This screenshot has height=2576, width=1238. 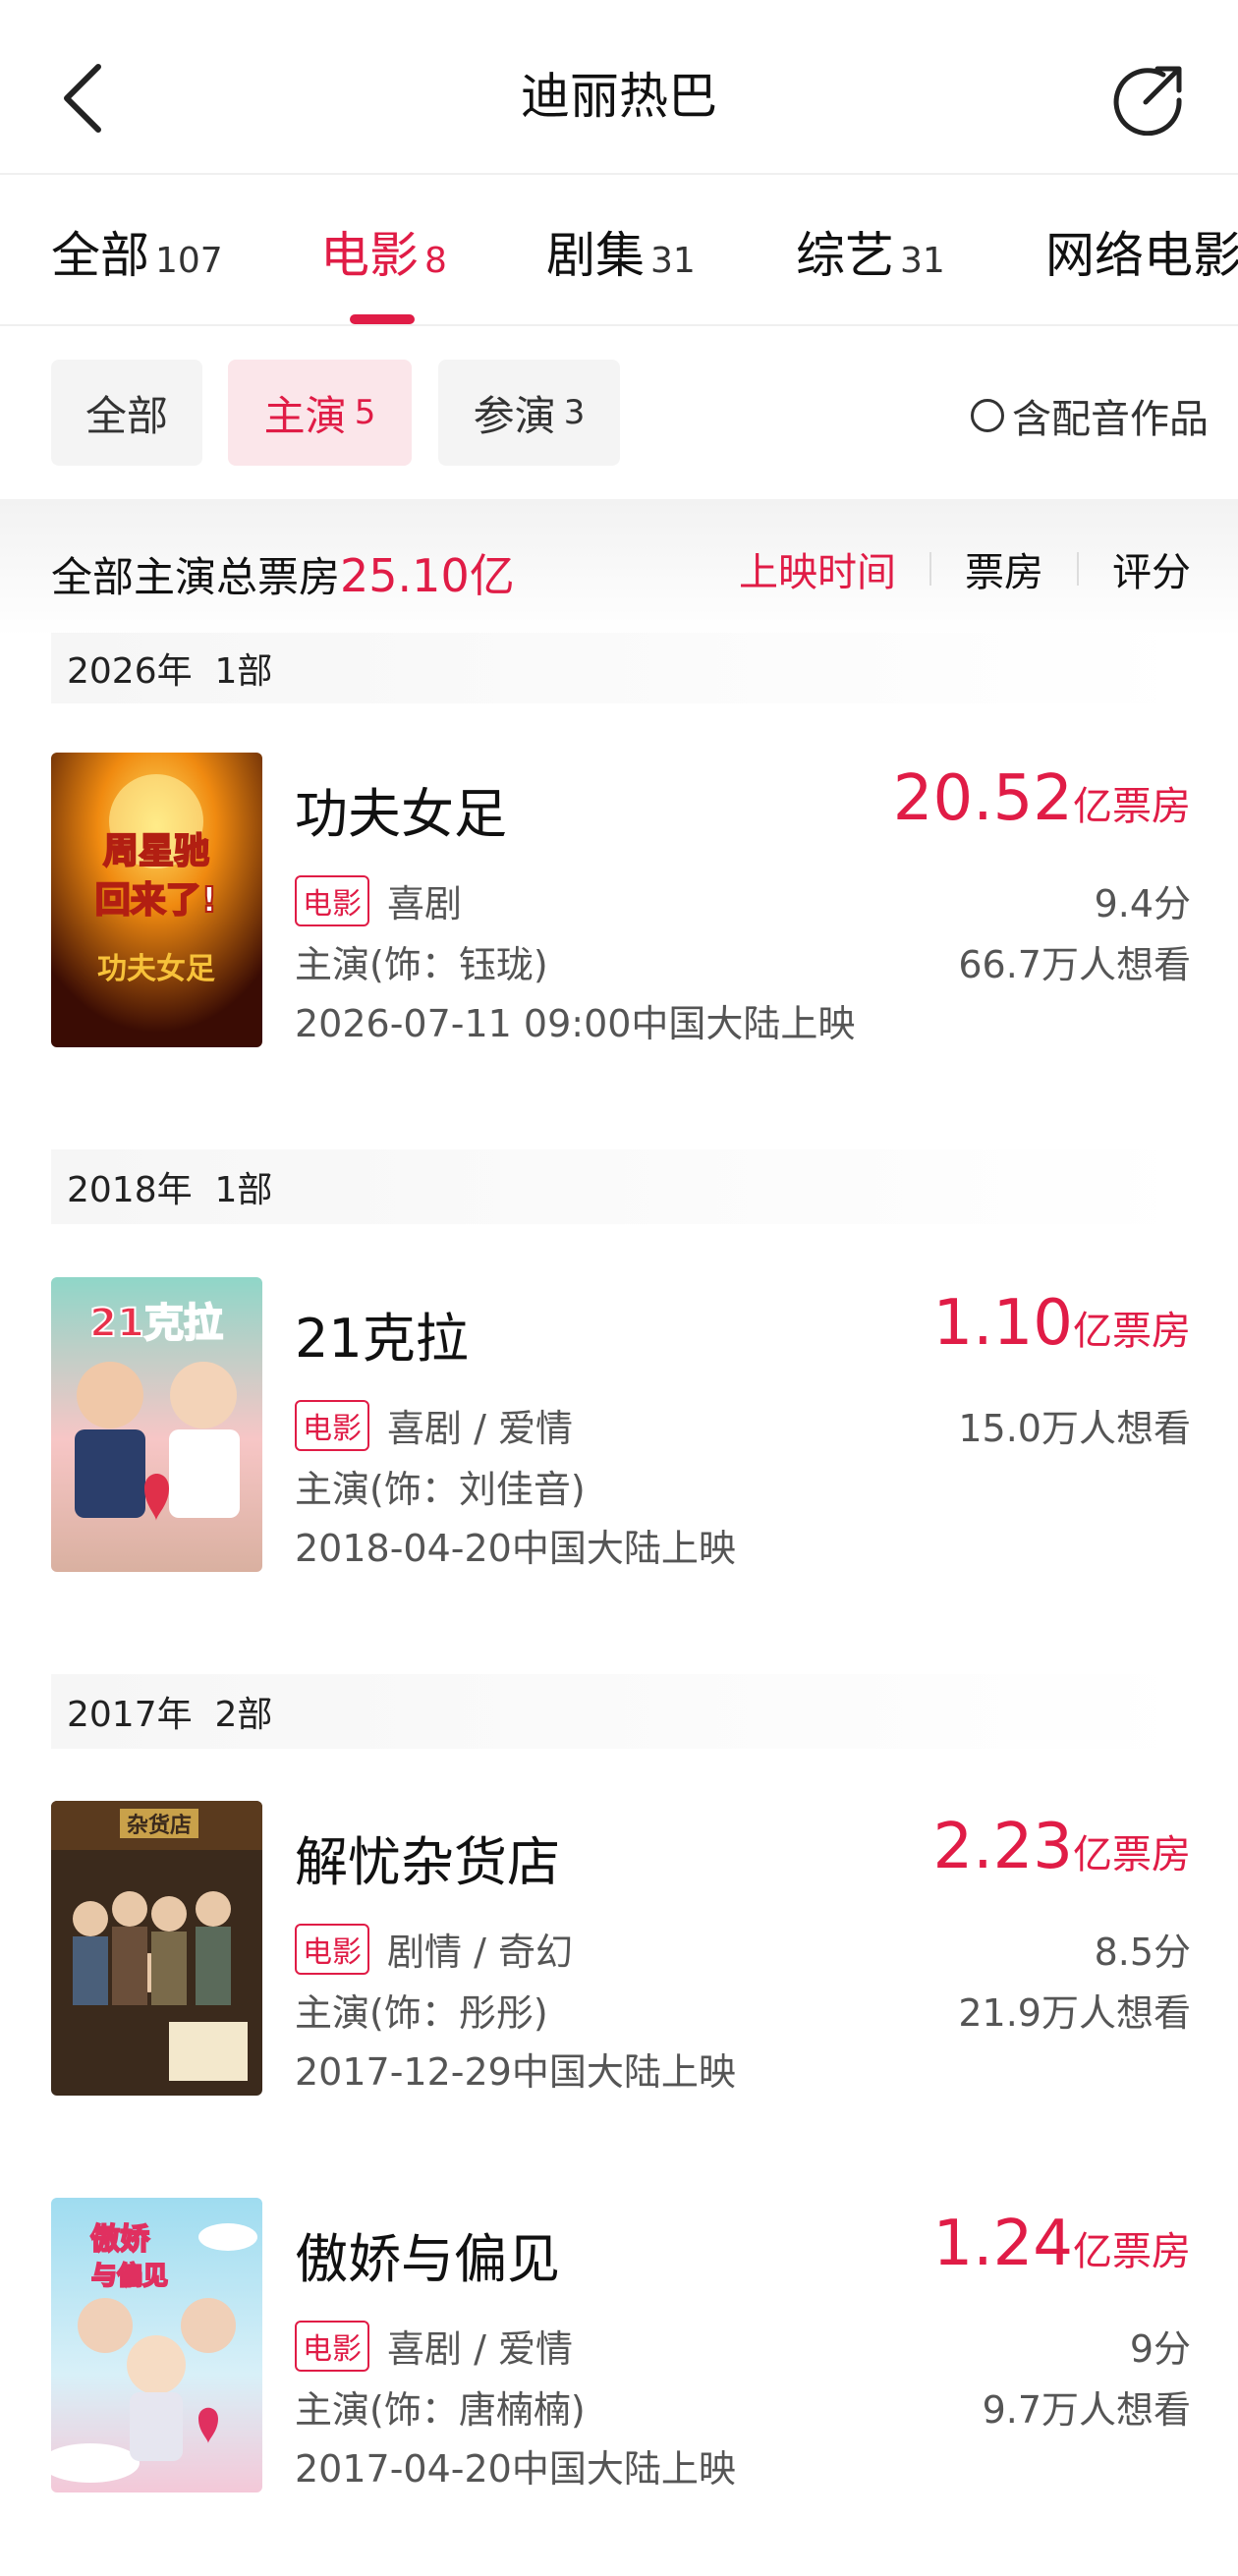 What do you see at coordinates (619, 96) in the screenshot?
I see `page-title: 迪丽热巴` at bounding box center [619, 96].